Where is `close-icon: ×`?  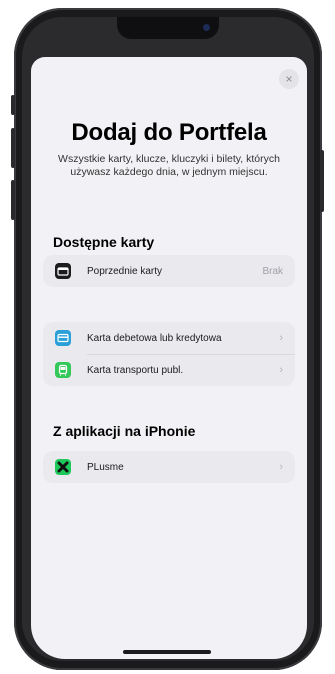
close-icon: × is located at coordinates (289, 79).